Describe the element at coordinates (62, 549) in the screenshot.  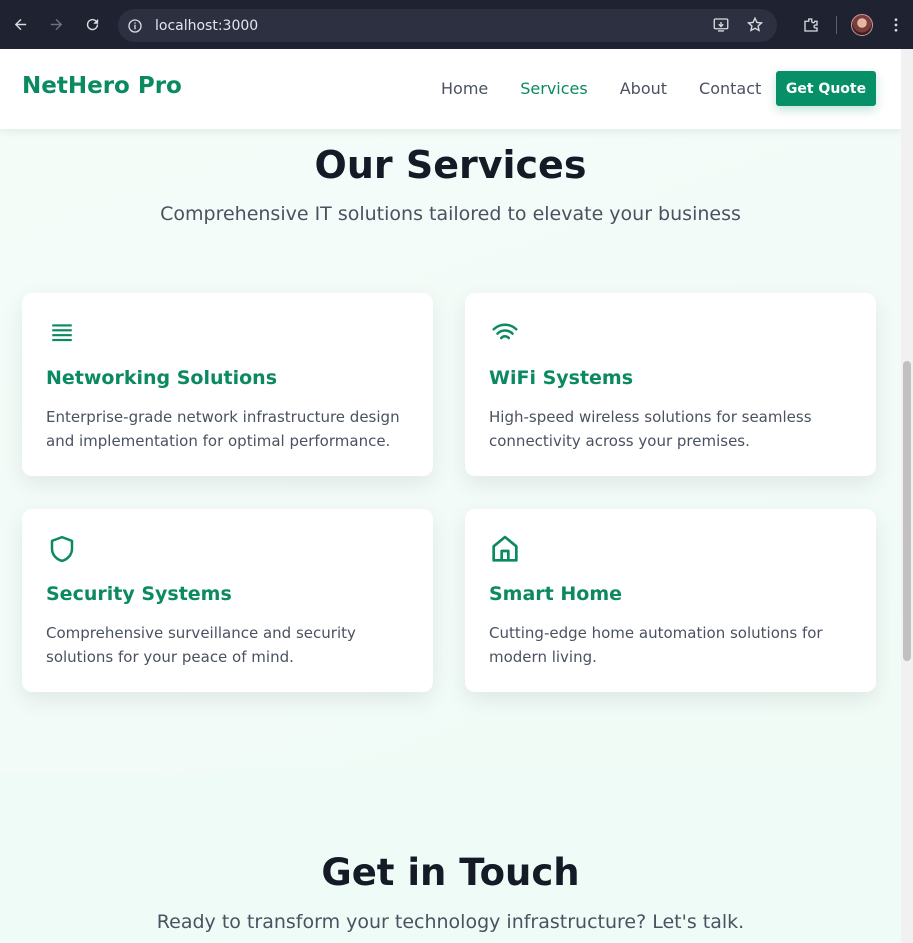
I see `shield-icon` at that location.